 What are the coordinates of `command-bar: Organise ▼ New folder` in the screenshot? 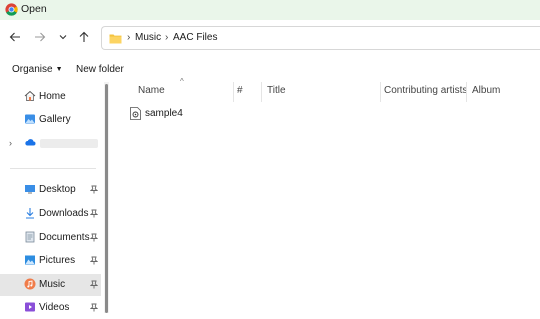 It's located at (270, 70).